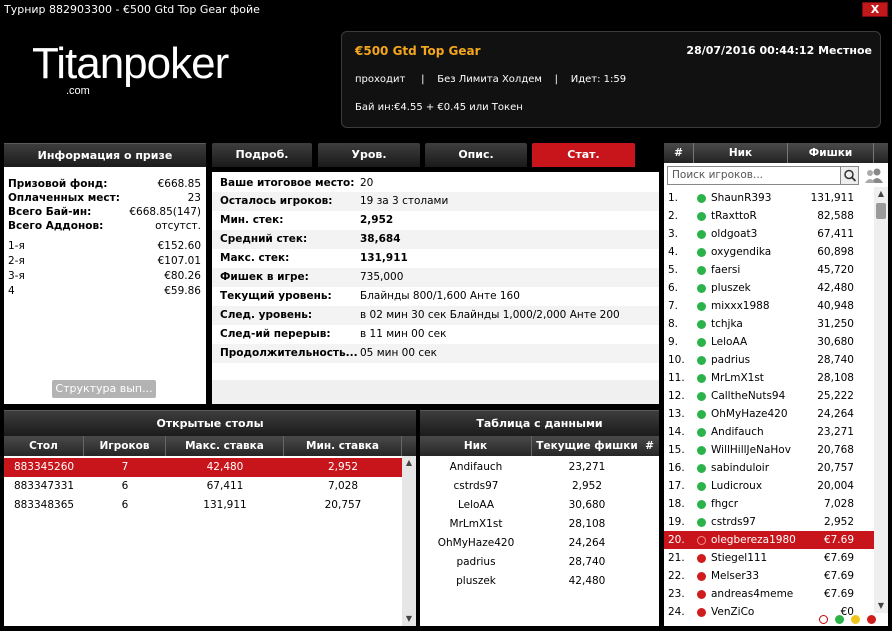  Describe the element at coordinates (875, 9) in the screenshot. I see `close-button: X` at that location.